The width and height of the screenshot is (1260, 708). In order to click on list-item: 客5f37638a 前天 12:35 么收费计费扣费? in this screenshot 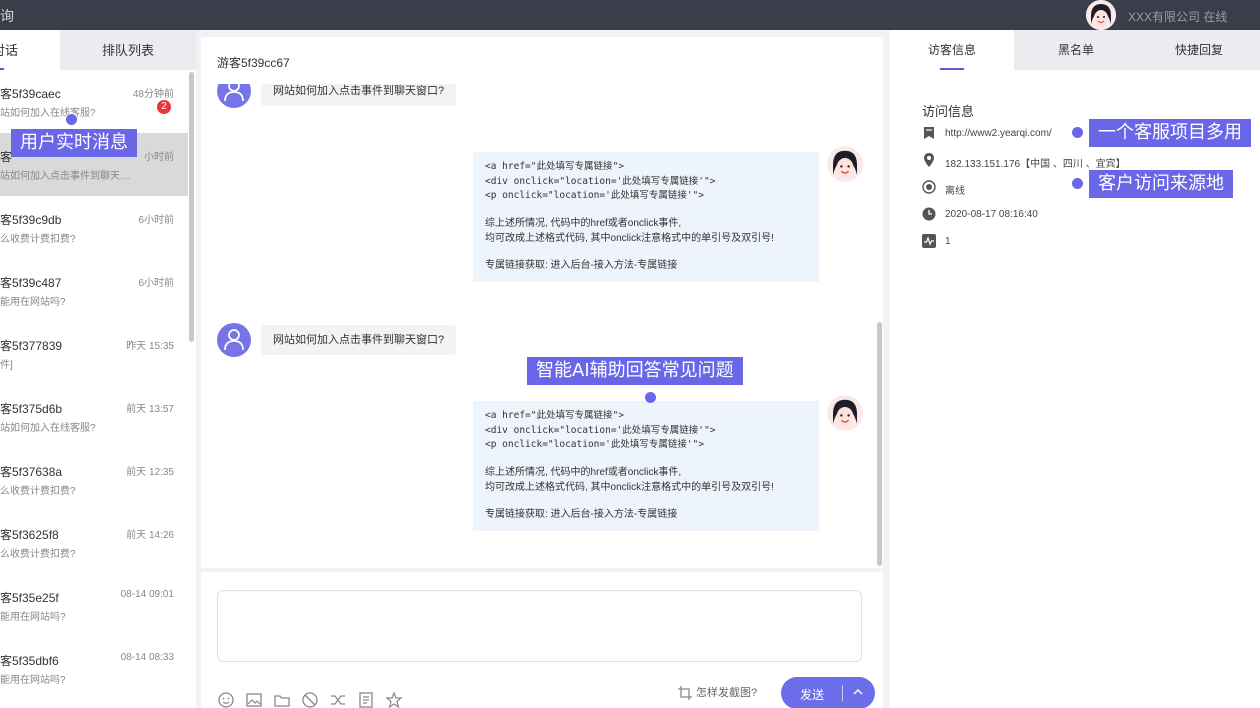, I will do `click(94, 479)`.